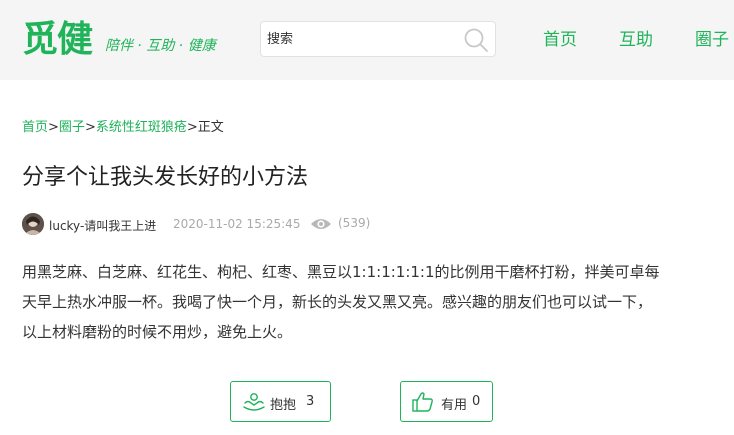 The image size is (734, 435). What do you see at coordinates (141, 127) in the screenshot?
I see `breadcrumb-topic: 系统性红斑狼疮` at bounding box center [141, 127].